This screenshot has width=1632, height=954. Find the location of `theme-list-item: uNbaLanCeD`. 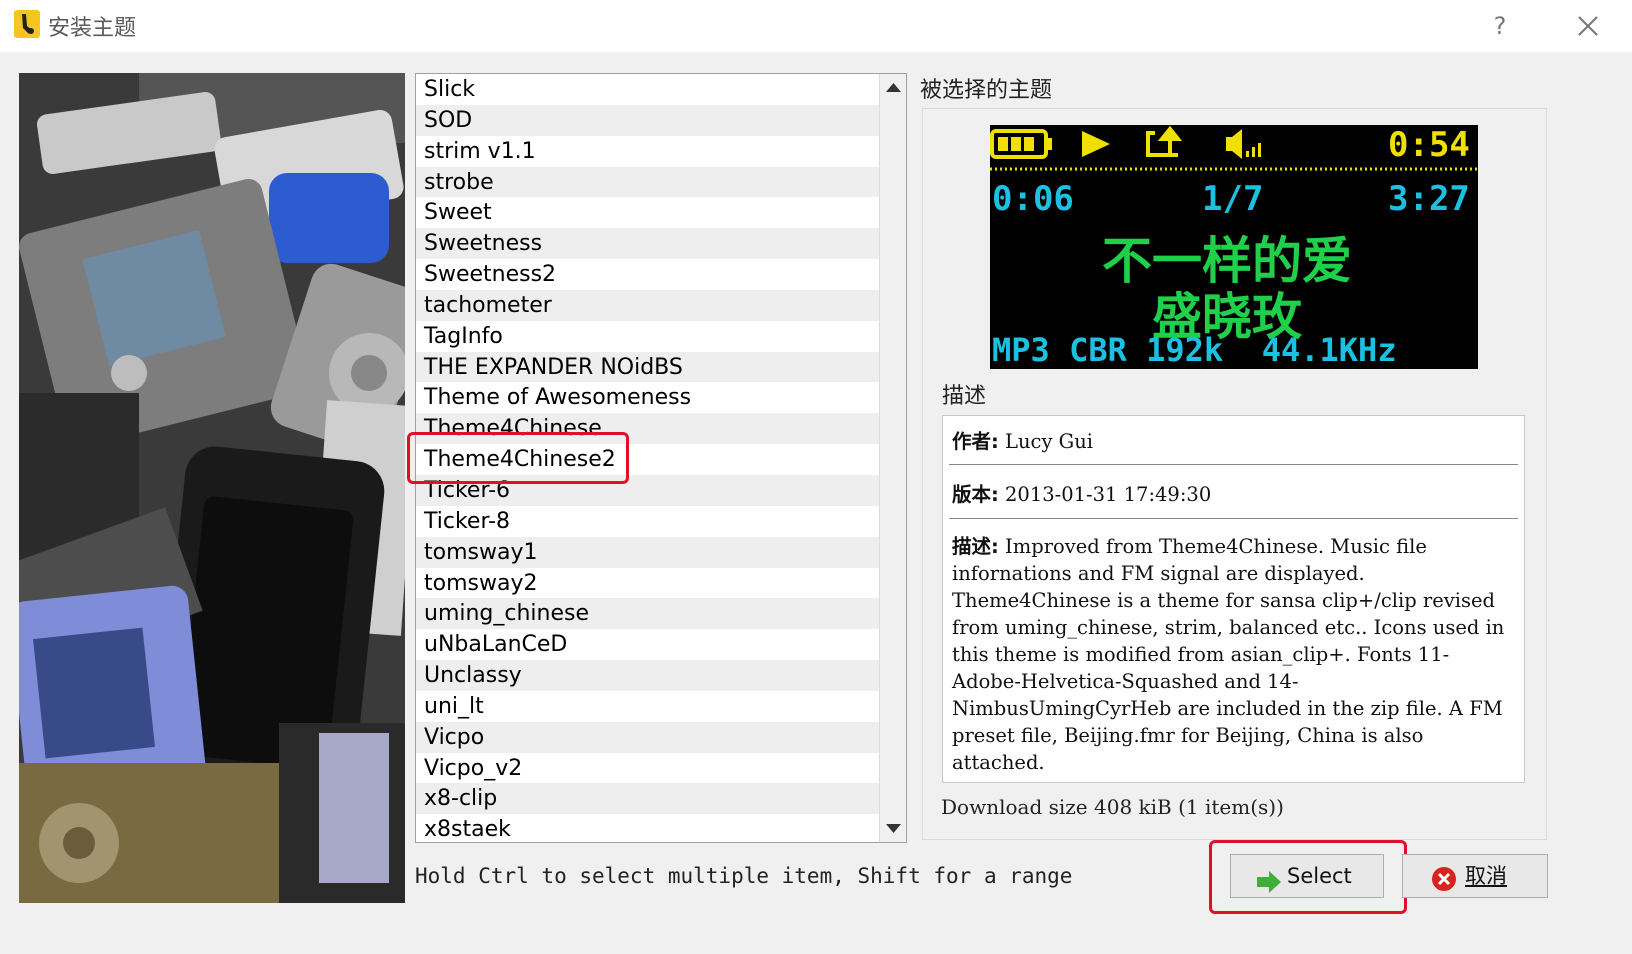

theme-list-item: uNbaLanCeD is located at coordinates (647, 644).